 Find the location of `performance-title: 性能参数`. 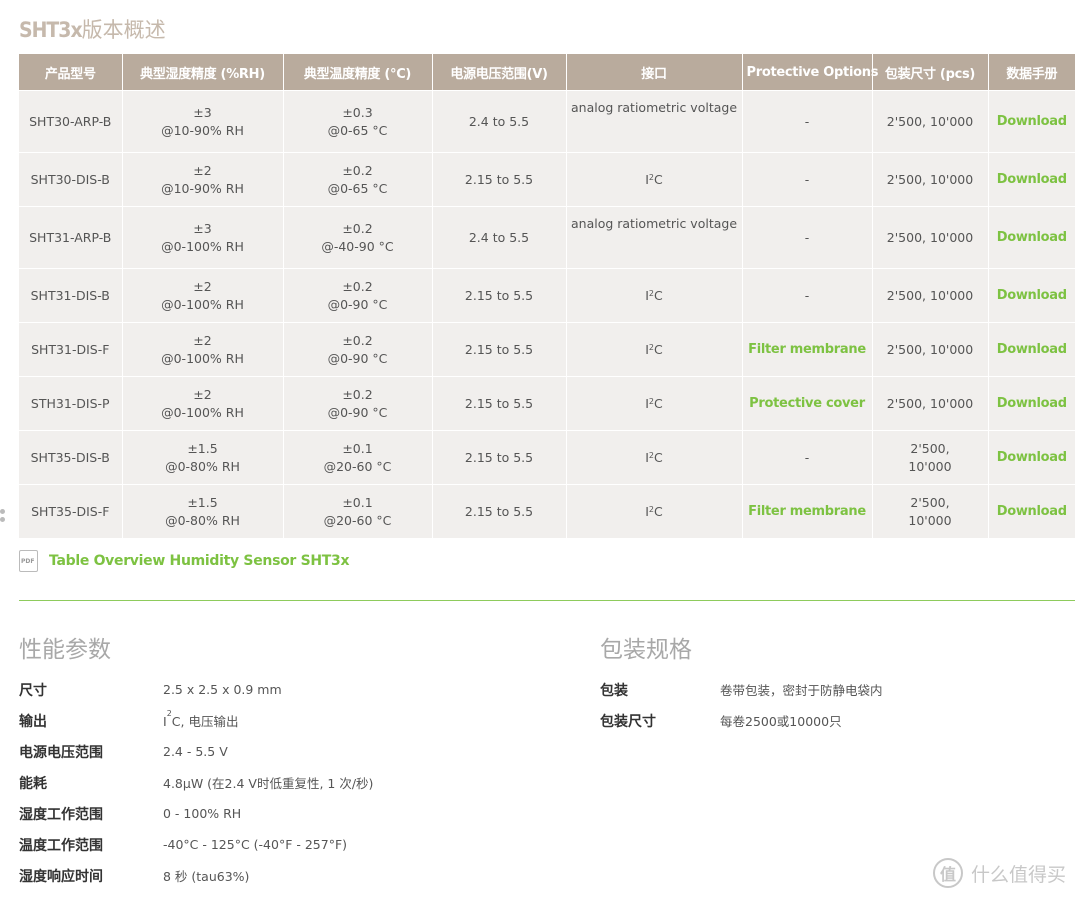

performance-title: 性能参数 is located at coordinates (65, 650).